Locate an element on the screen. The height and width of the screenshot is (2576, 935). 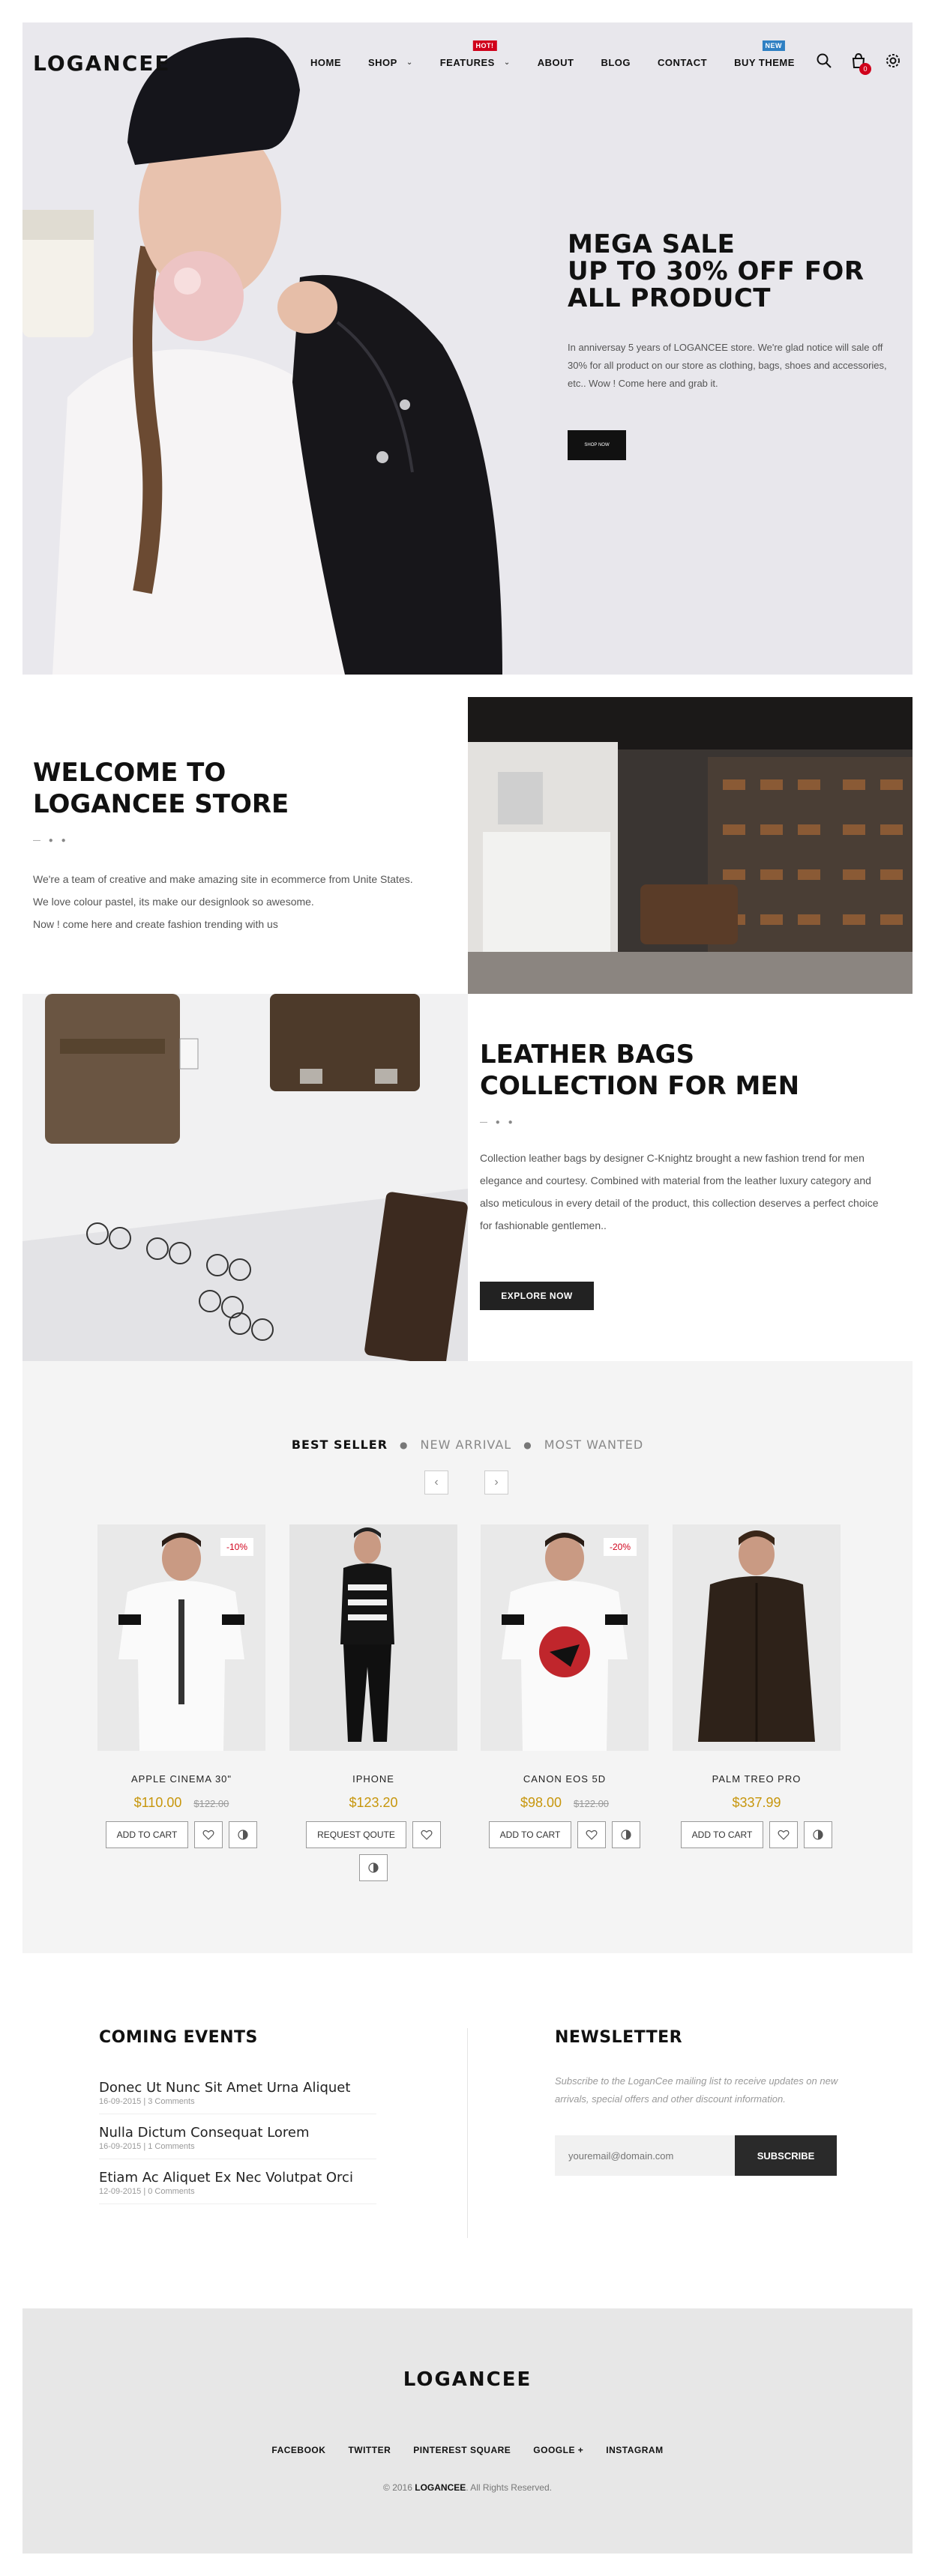
header-tools: 0 is located at coordinates (858, 64).